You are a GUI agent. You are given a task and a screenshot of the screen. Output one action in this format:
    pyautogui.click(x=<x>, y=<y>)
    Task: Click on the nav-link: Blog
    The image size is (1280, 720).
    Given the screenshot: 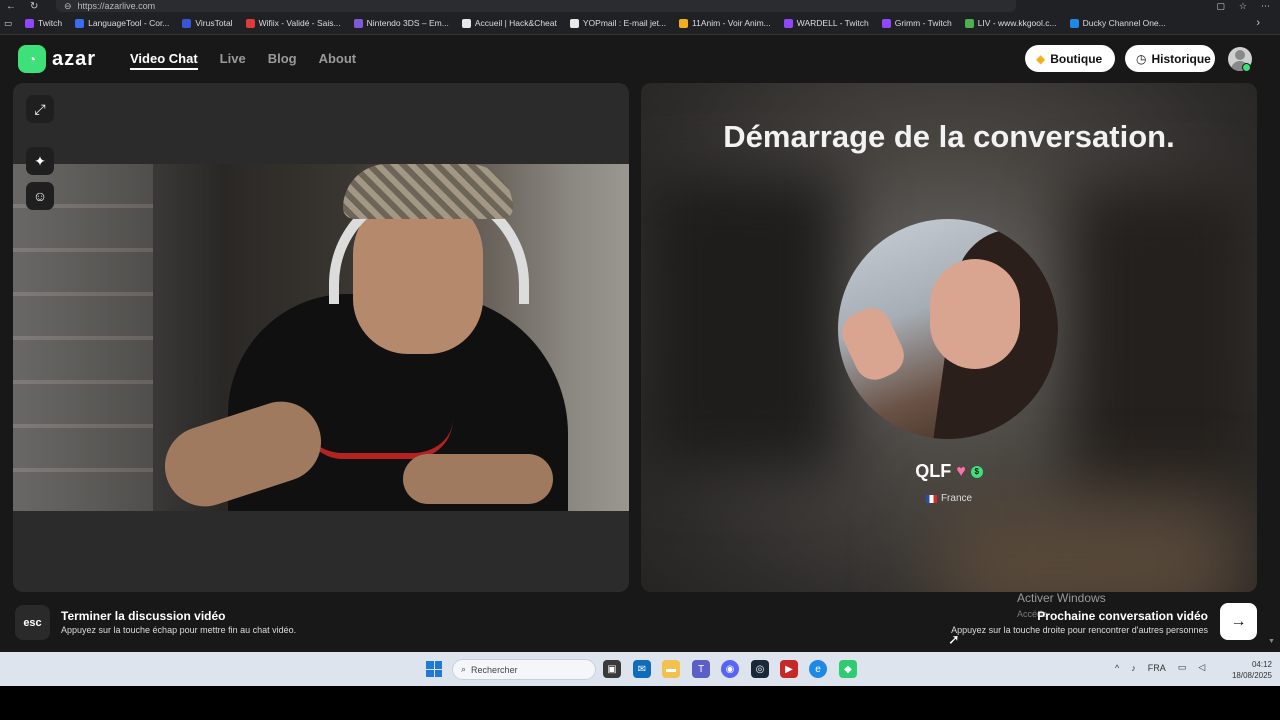 What is the action you would take?
    pyautogui.click(x=282, y=60)
    